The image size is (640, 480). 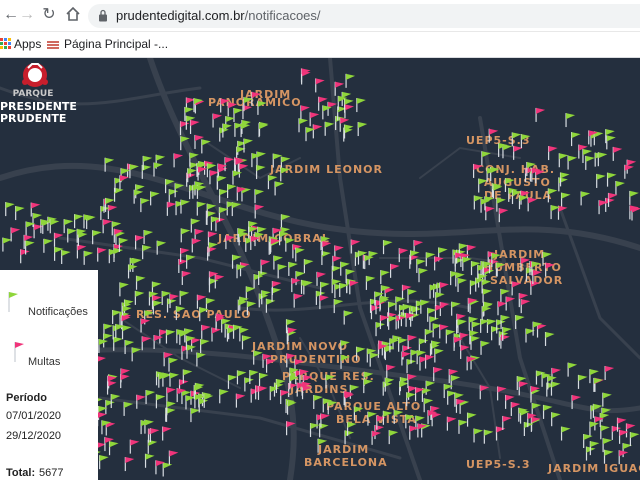 I want to click on bookmark-apps: Apps, so click(x=27, y=44).